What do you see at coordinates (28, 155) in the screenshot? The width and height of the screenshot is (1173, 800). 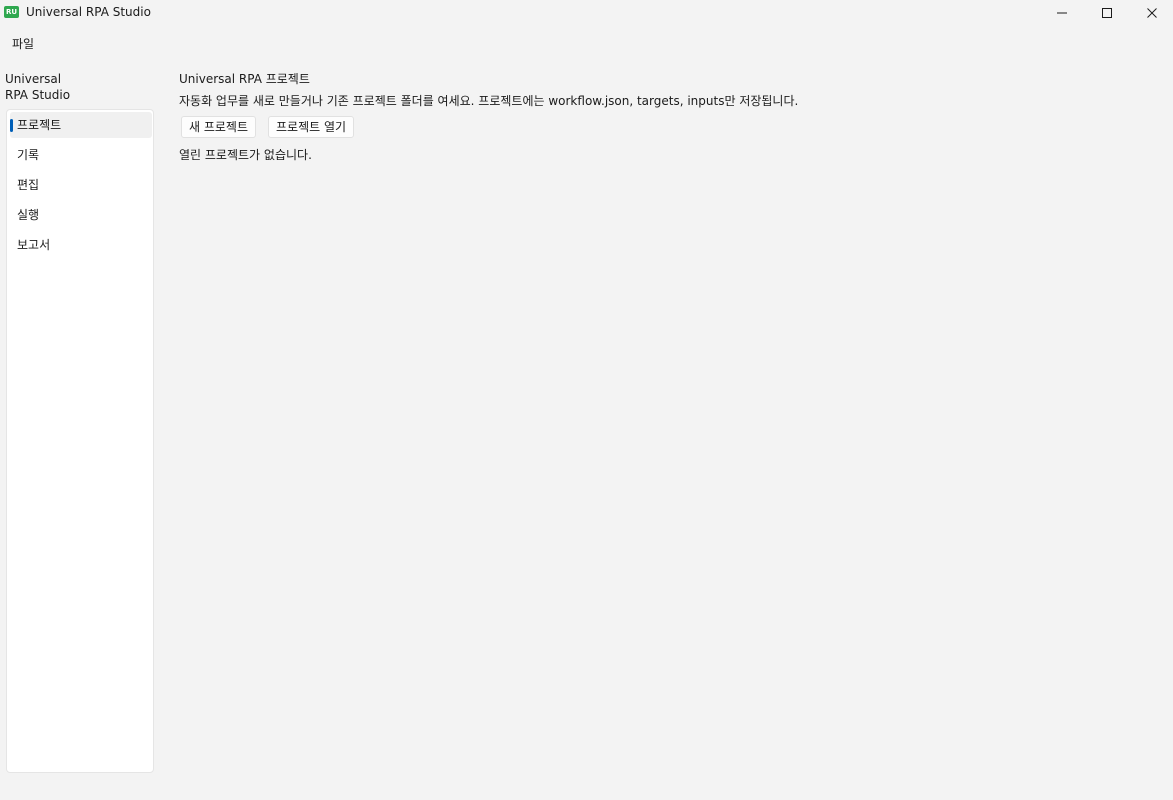 I see `sidebar-item-label: 기록` at bounding box center [28, 155].